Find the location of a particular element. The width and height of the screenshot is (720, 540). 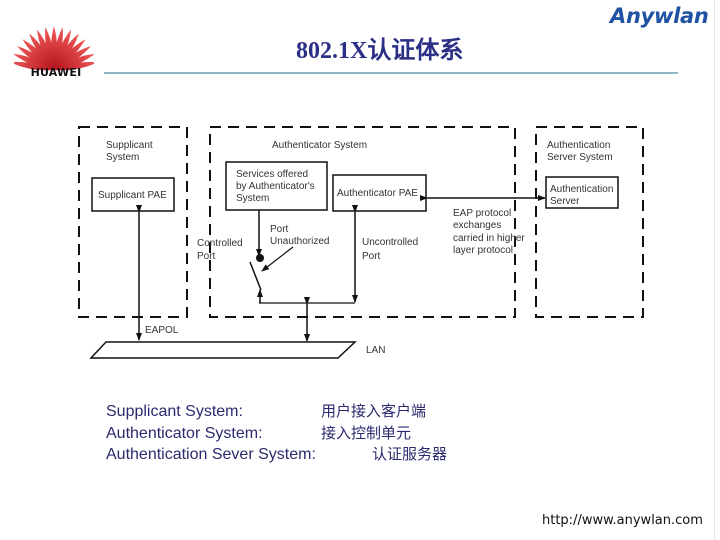

legend-term: Authentication Sever System: is located at coordinates (211, 454).